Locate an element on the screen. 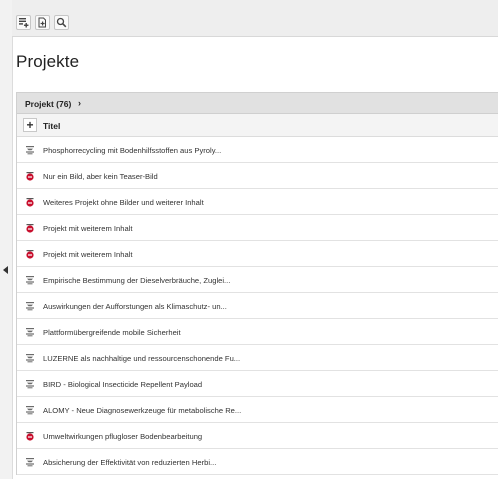 The height and width of the screenshot is (479, 498). collapse-arrow-icon is located at coordinates (5, 270).